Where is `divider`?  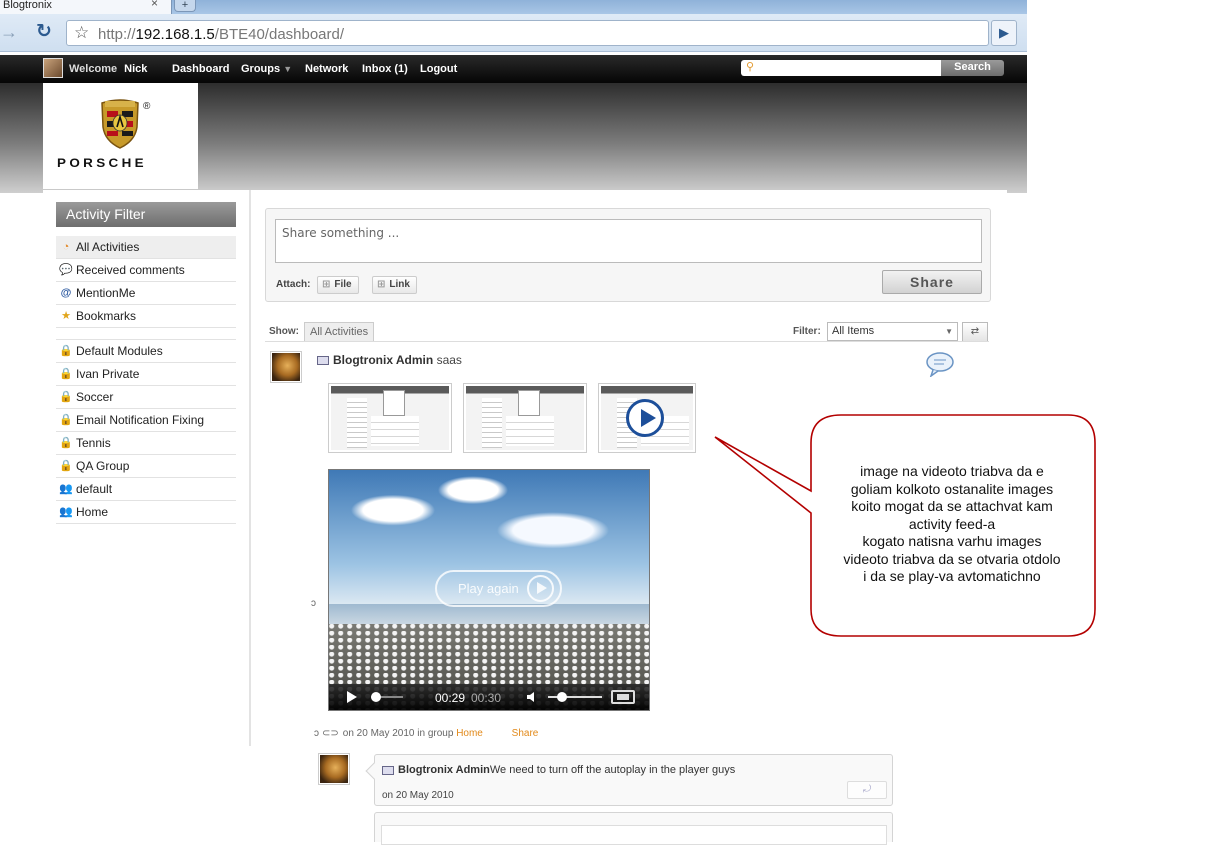
divider is located at coordinates (627, 341).